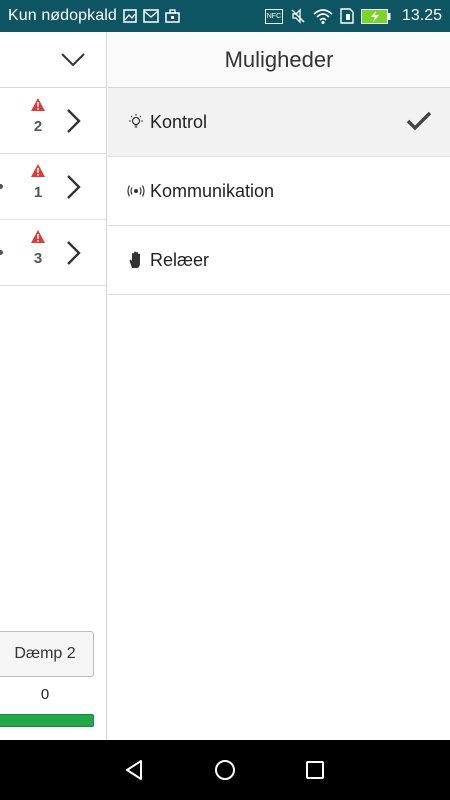  What do you see at coordinates (47, 720) in the screenshot?
I see `progress-bar` at bounding box center [47, 720].